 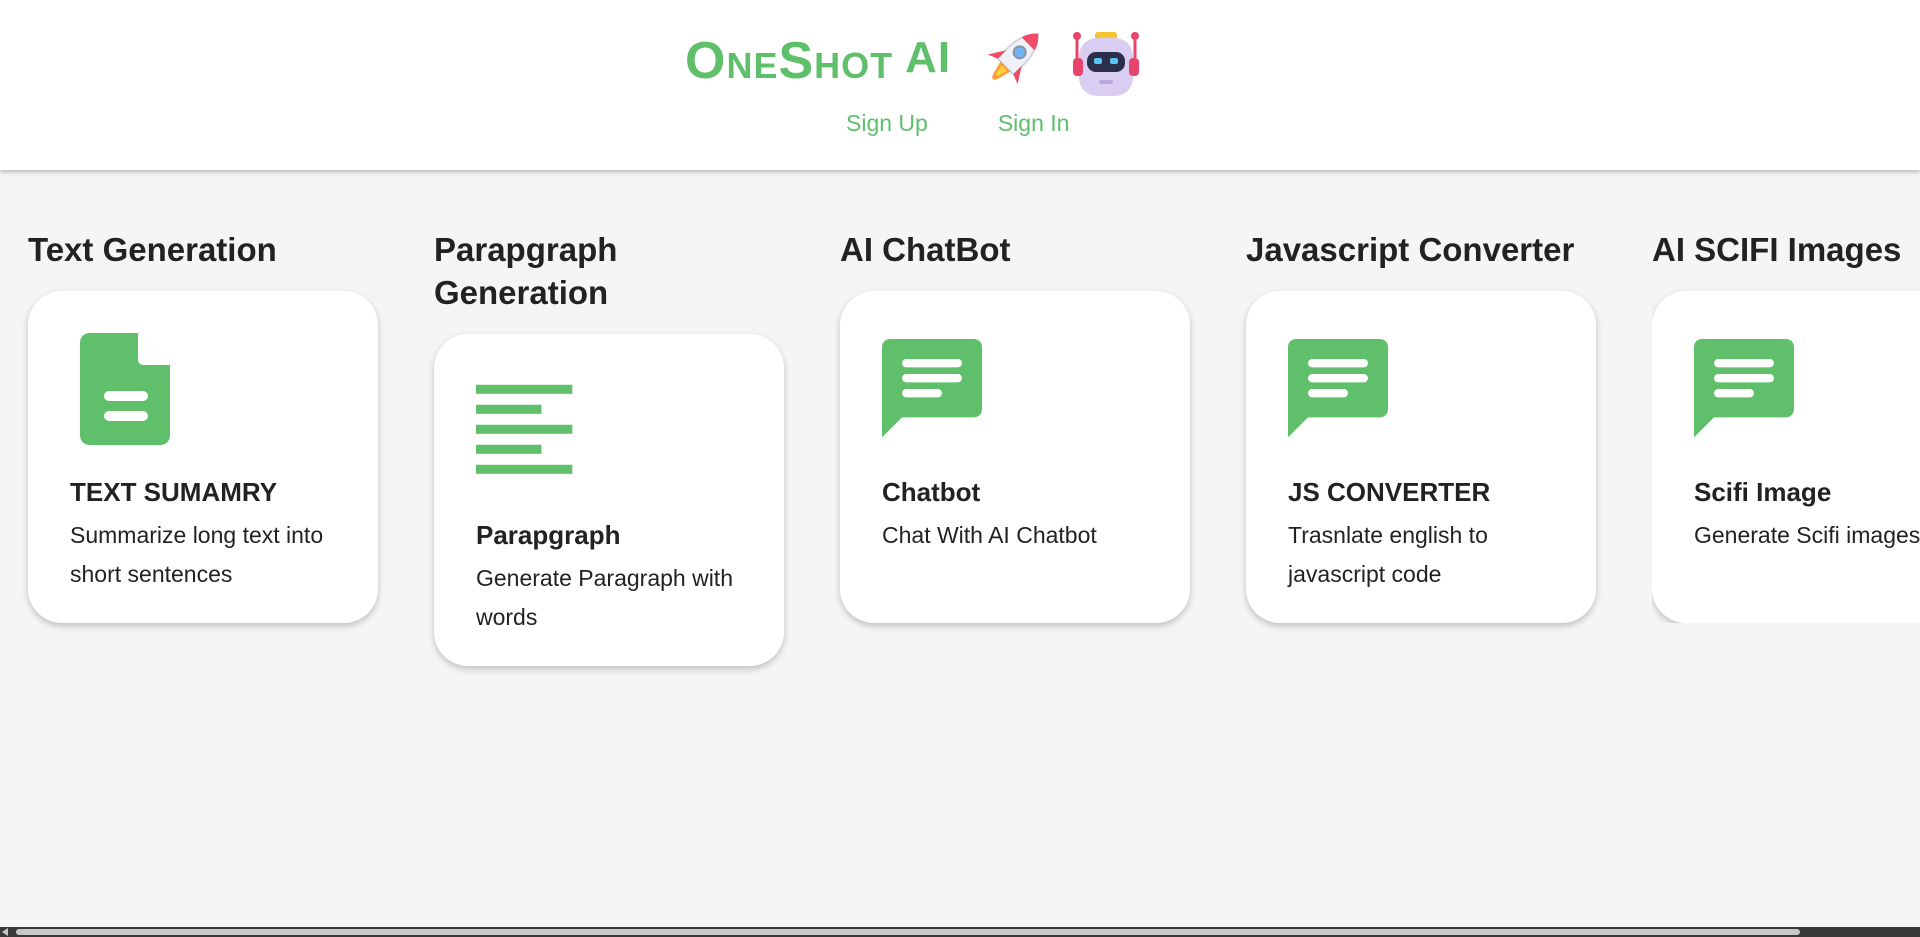 What do you see at coordinates (174, 492) in the screenshot?
I see `card-title: TEXT SUMAMRY` at bounding box center [174, 492].